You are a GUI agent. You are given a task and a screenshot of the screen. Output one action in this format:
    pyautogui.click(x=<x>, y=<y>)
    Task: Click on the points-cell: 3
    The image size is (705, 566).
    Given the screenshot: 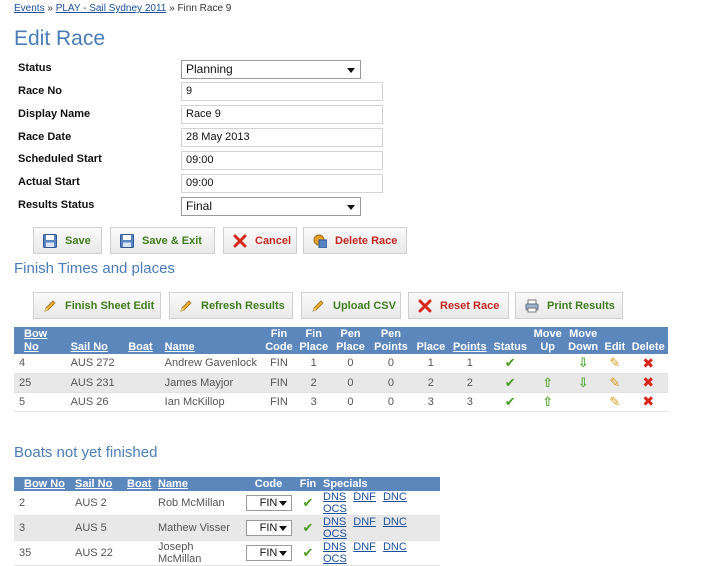 What is the action you would take?
    pyautogui.click(x=469, y=402)
    